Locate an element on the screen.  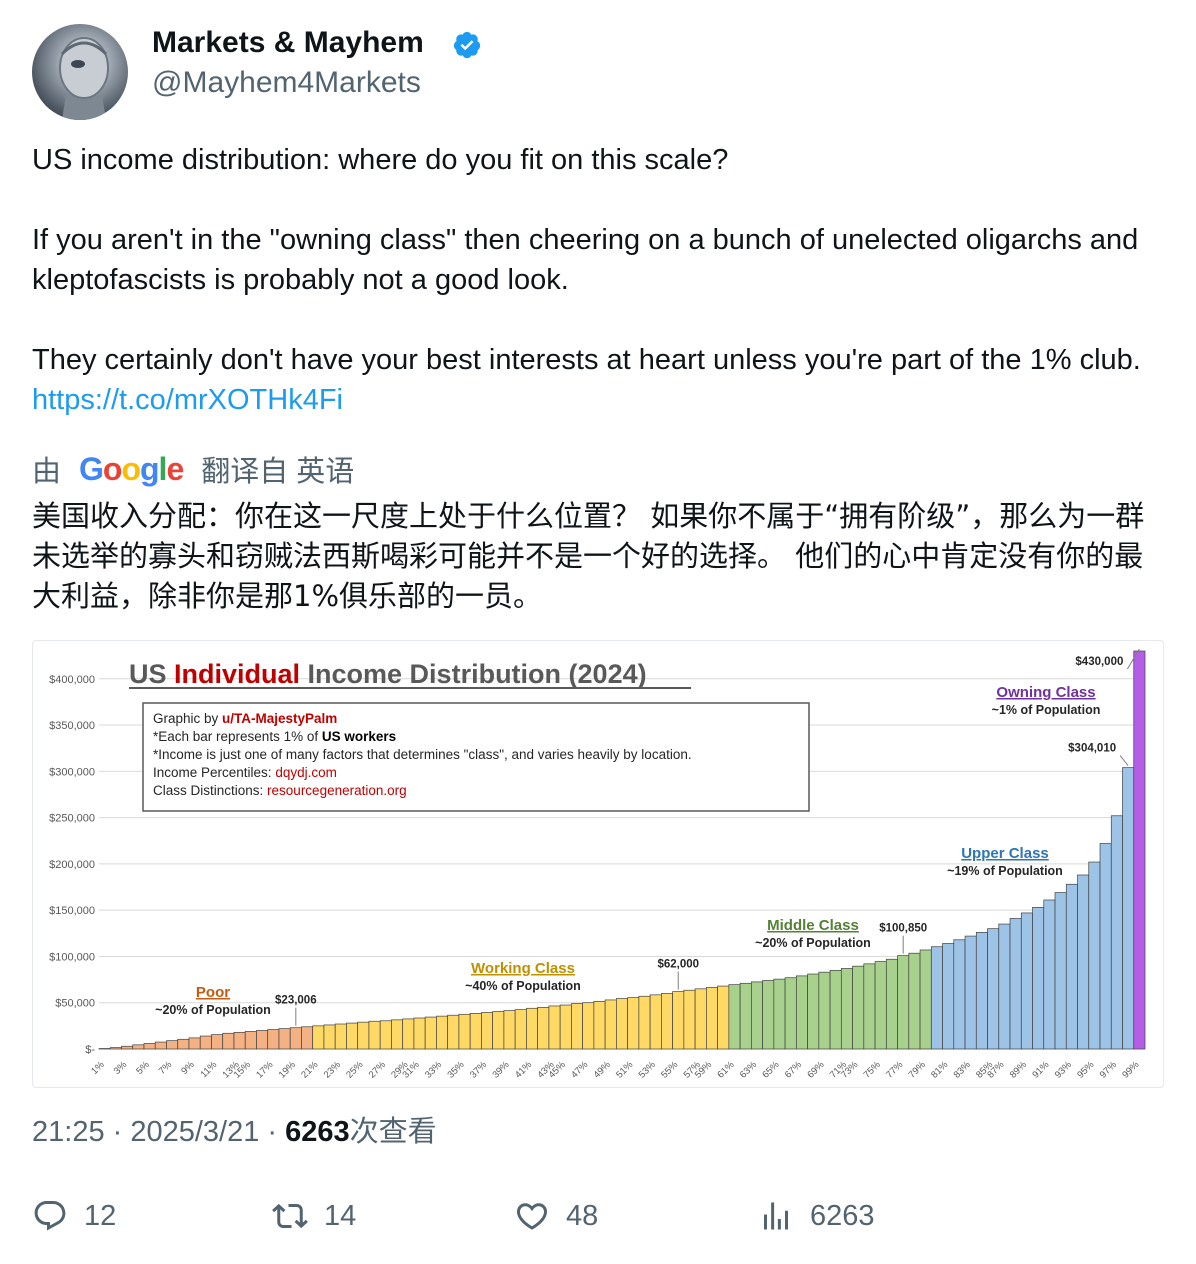
x-tick-label: 69% is located at coordinates (816, 1070).